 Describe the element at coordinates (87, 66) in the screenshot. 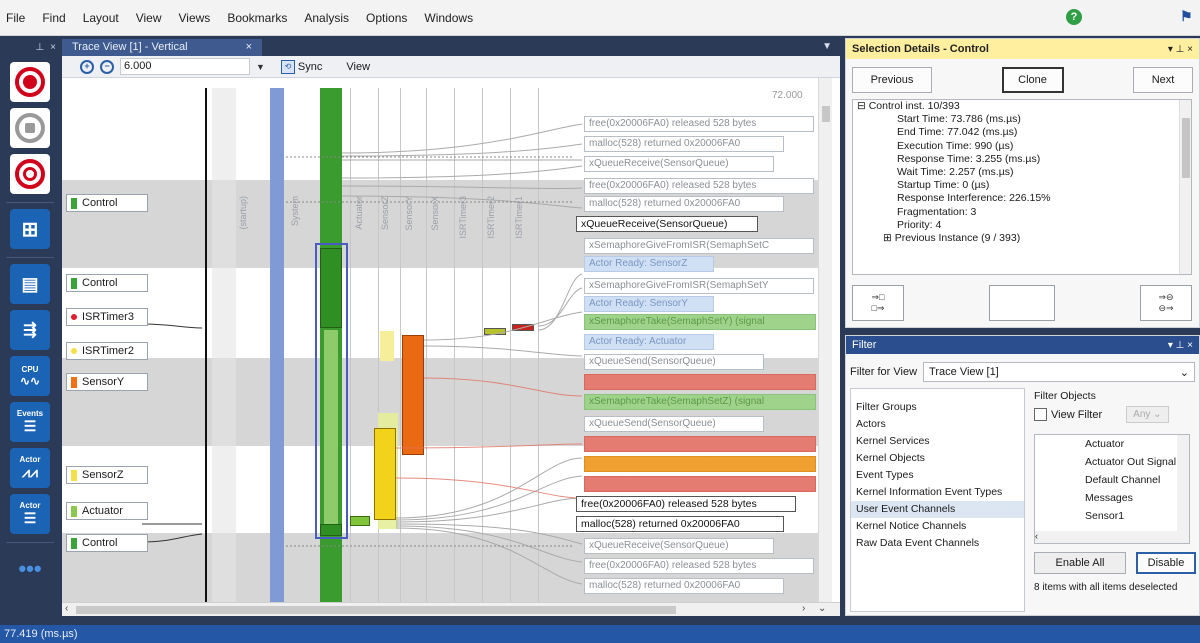

I see `zoom-in-icon: +` at that location.